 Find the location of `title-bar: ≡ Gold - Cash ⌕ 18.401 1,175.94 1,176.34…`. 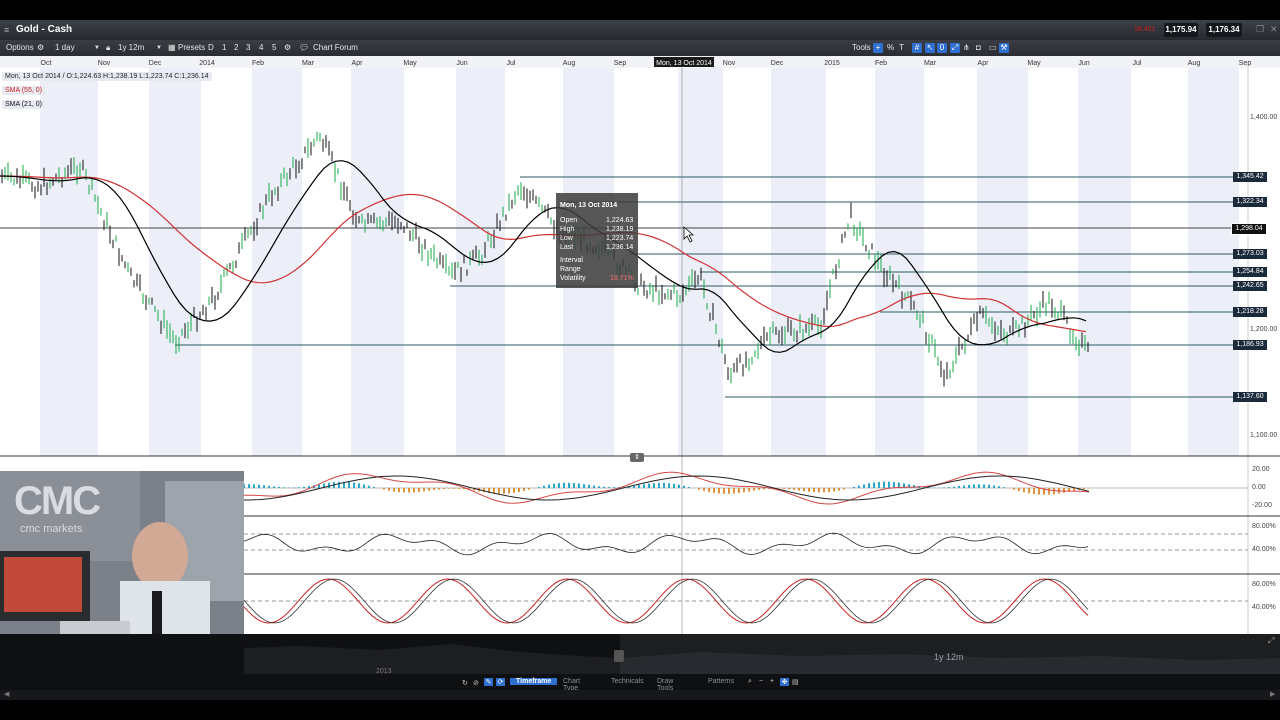

title-bar: ≡ Gold - Cash ⌕ 18.401 1,175.94 1,176.34… is located at coordinates (640, 30).